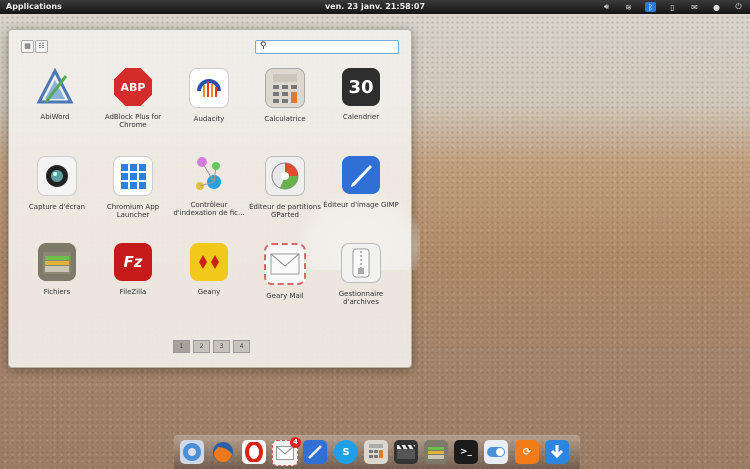 This screenshot has height=469, width=750. I want to click on dock: 4 S >_ ⟳, so click(377, 452).